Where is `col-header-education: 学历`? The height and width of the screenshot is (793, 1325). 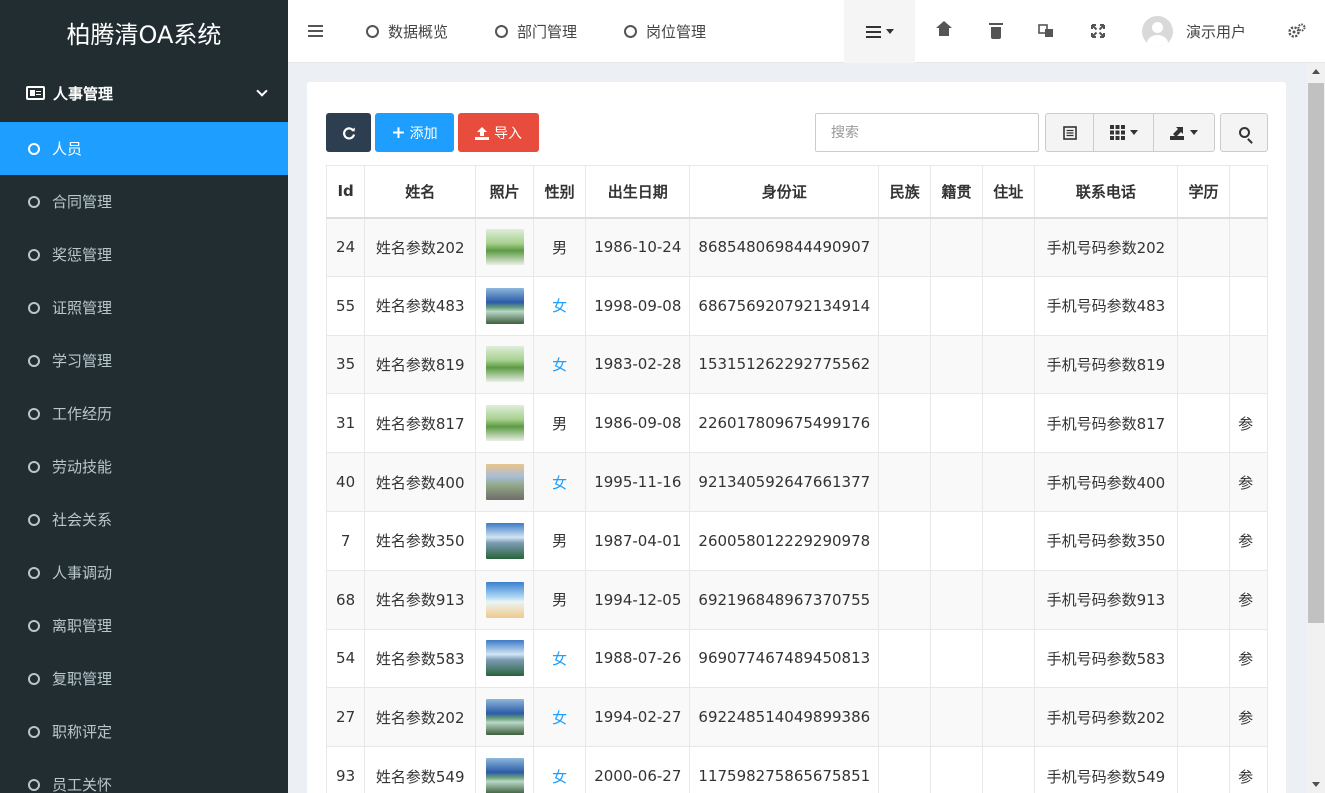 col-header-education: 学历 is located at coordinates (1203, 192).